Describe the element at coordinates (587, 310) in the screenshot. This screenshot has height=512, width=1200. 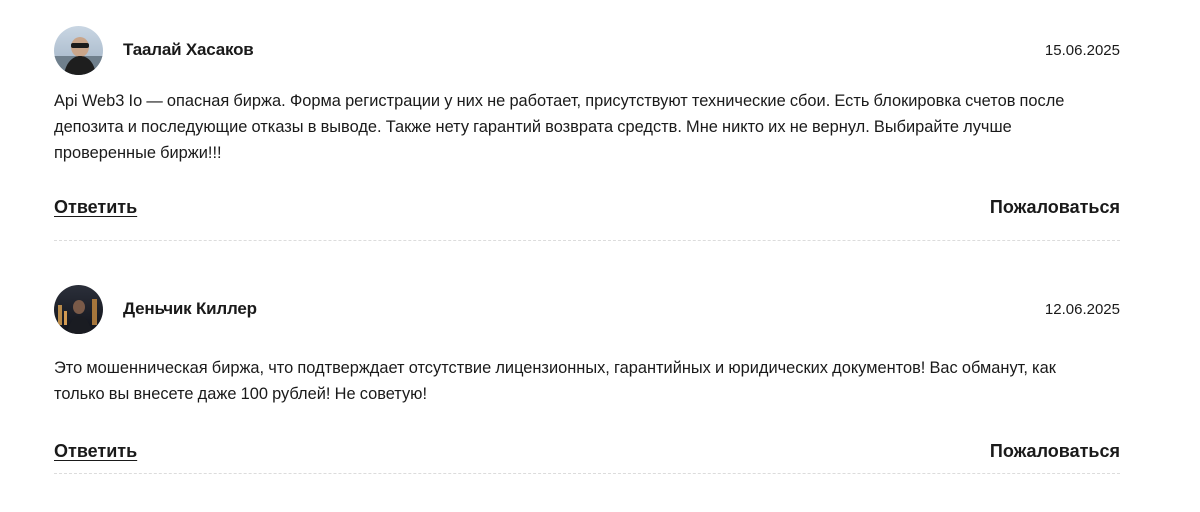
I see `comment-header: Деньчик Киллер 12.06.2025` at that location.